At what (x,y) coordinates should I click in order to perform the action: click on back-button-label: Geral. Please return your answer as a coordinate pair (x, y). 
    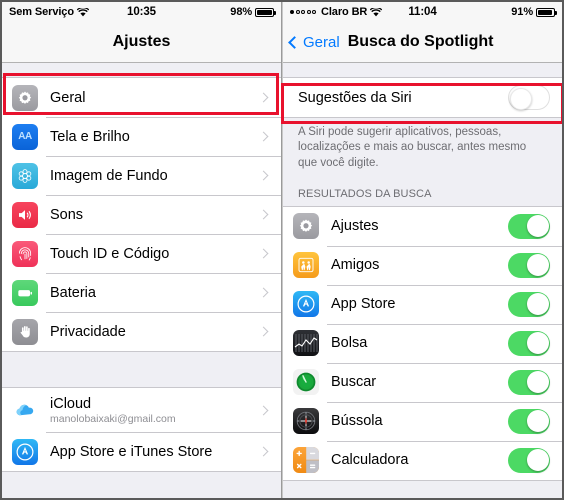
    Looking at the image, I should click on (321, 42).